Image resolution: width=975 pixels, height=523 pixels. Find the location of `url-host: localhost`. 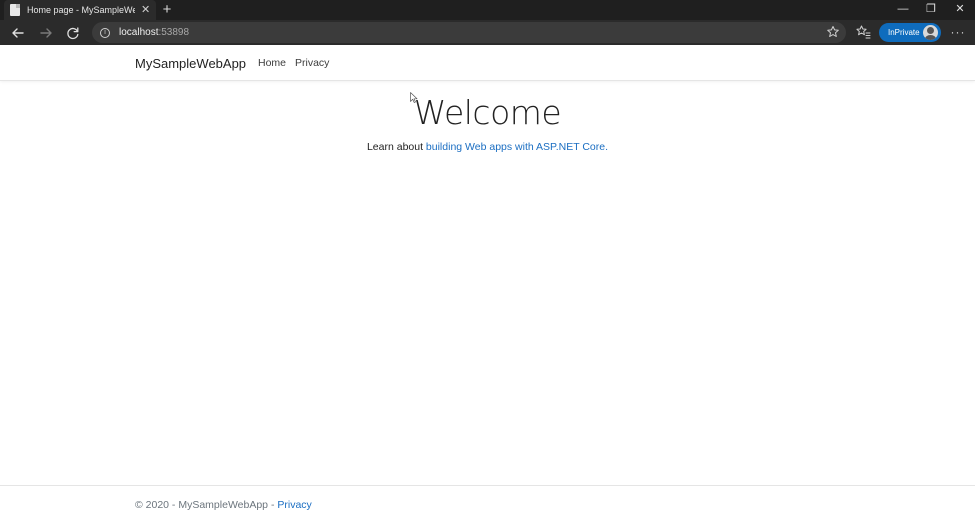

url-host: localhost is located at coordinates (139, 32).